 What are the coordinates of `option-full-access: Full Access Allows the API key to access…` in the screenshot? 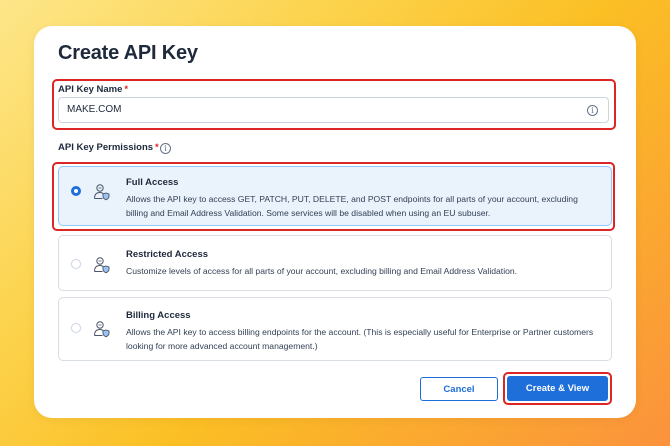 It's located at (335, 196).